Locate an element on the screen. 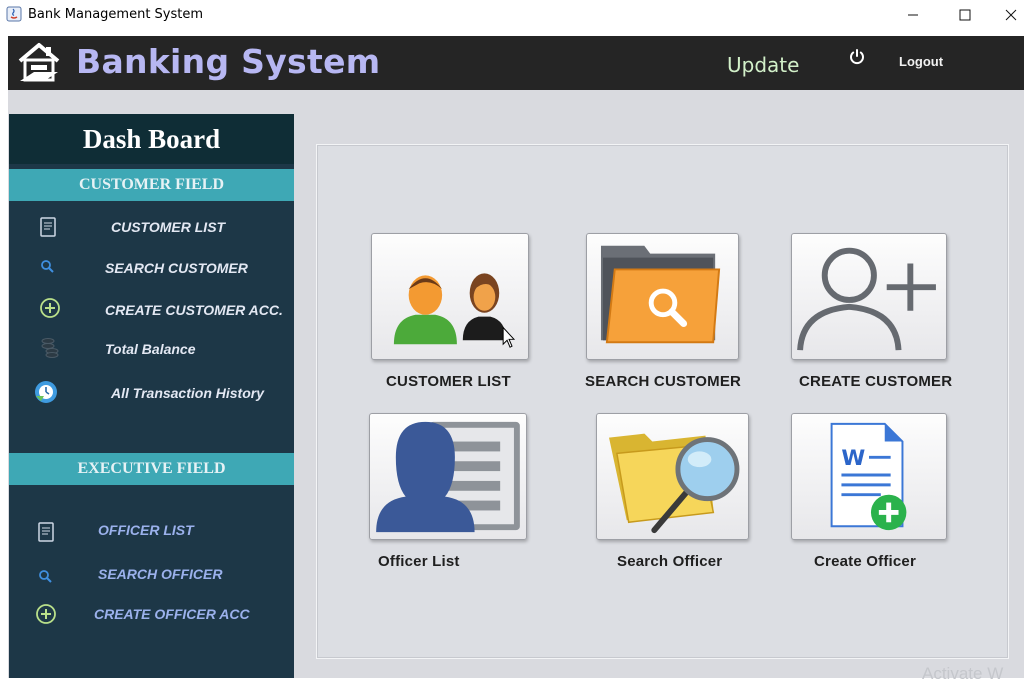 This screenshot has height=684, width=1024. dashboard-title: Dash Board is located at coordinates (151, 139).